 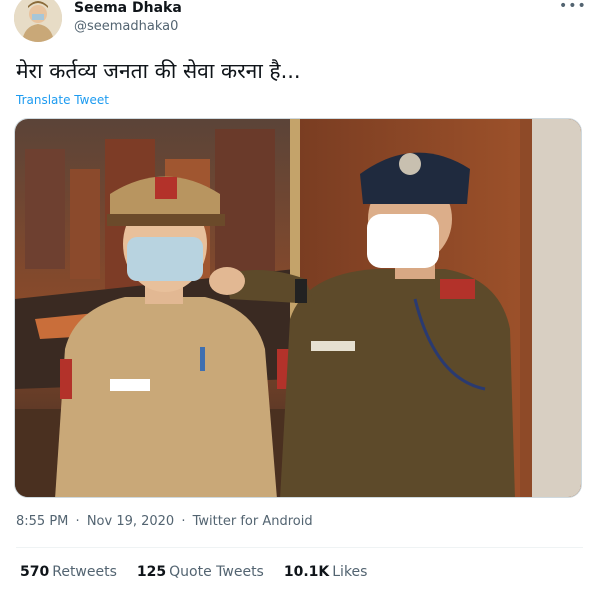 I want to click on user-handle: @seemadhaka0, so click(x=126, y=27).